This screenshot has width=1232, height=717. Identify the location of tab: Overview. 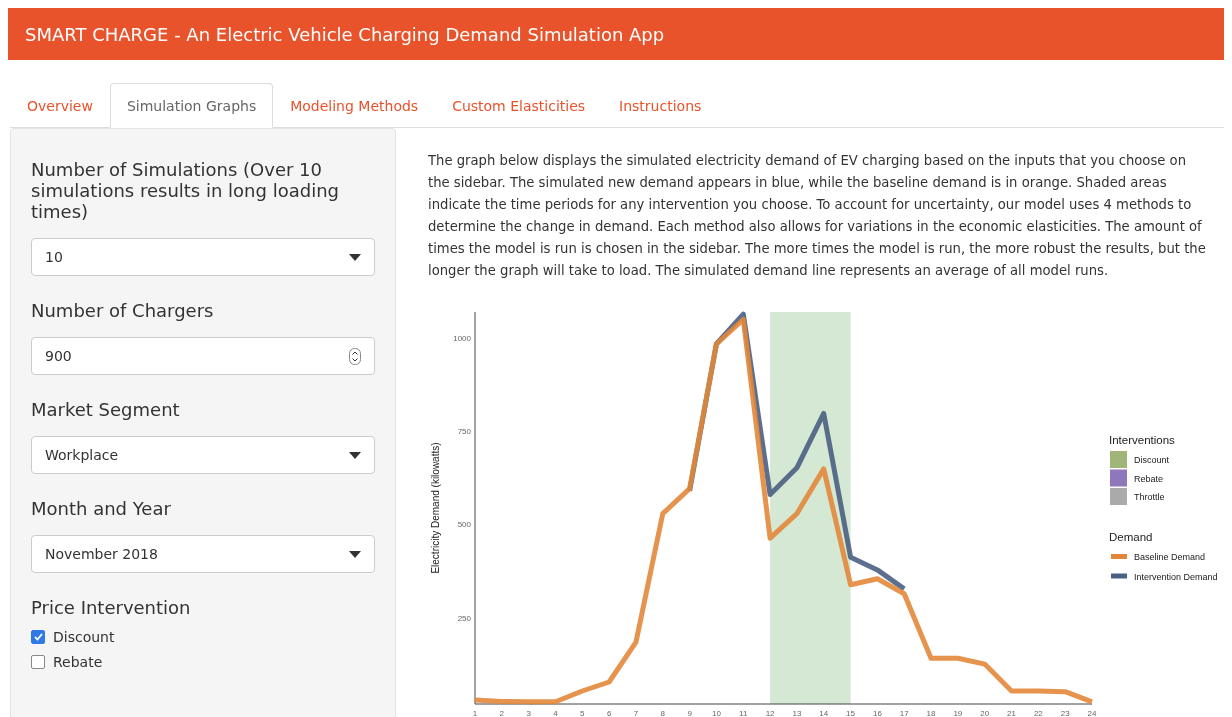
(60, 105).